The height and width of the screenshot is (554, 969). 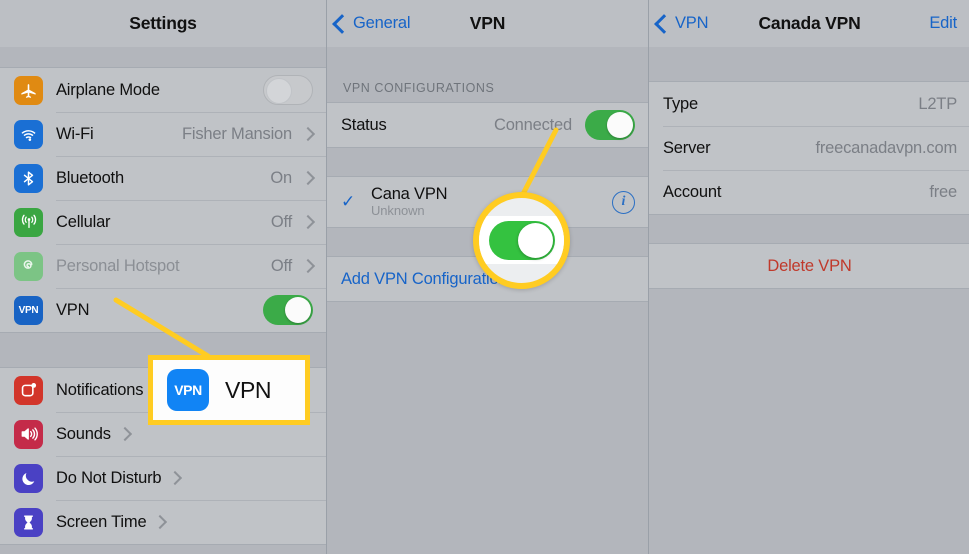 What do you see at coordinates (809, 24) in the screenshot?
I see `canada-vpn-navbar: VPN Canada VPN Edit` at bounding box center [809, 24].